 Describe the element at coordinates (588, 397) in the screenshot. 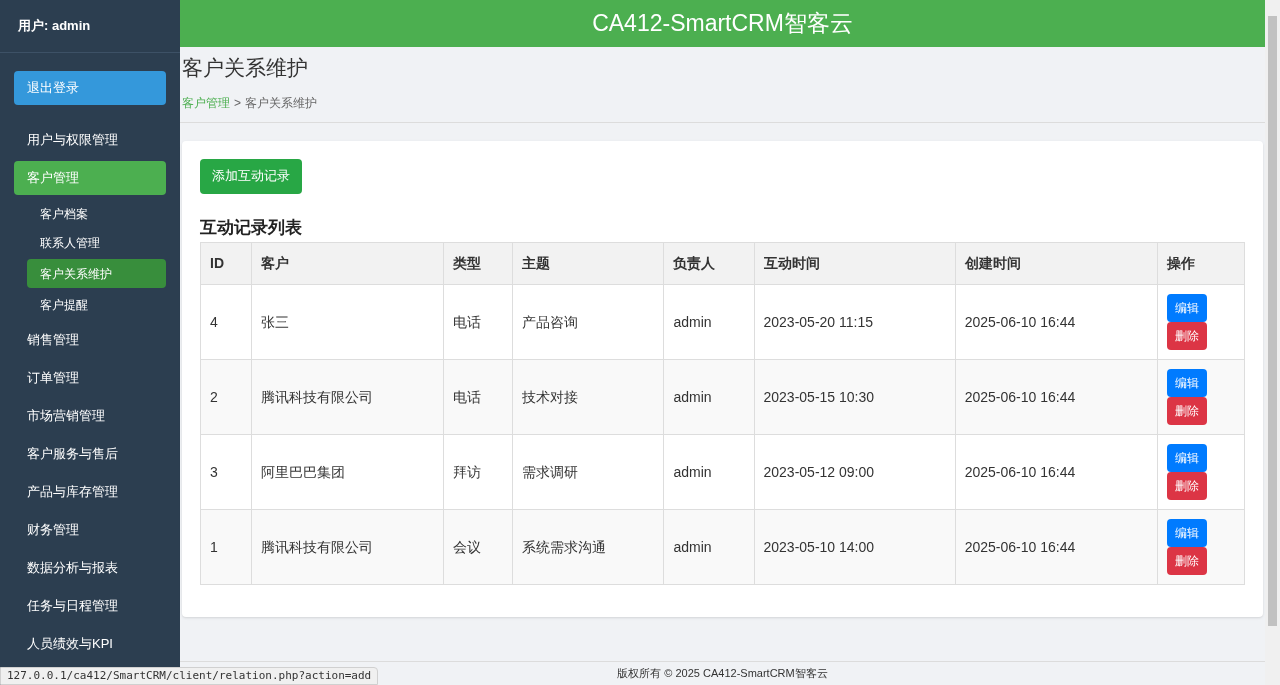

I see `table-cell: 技术对接` at that location.